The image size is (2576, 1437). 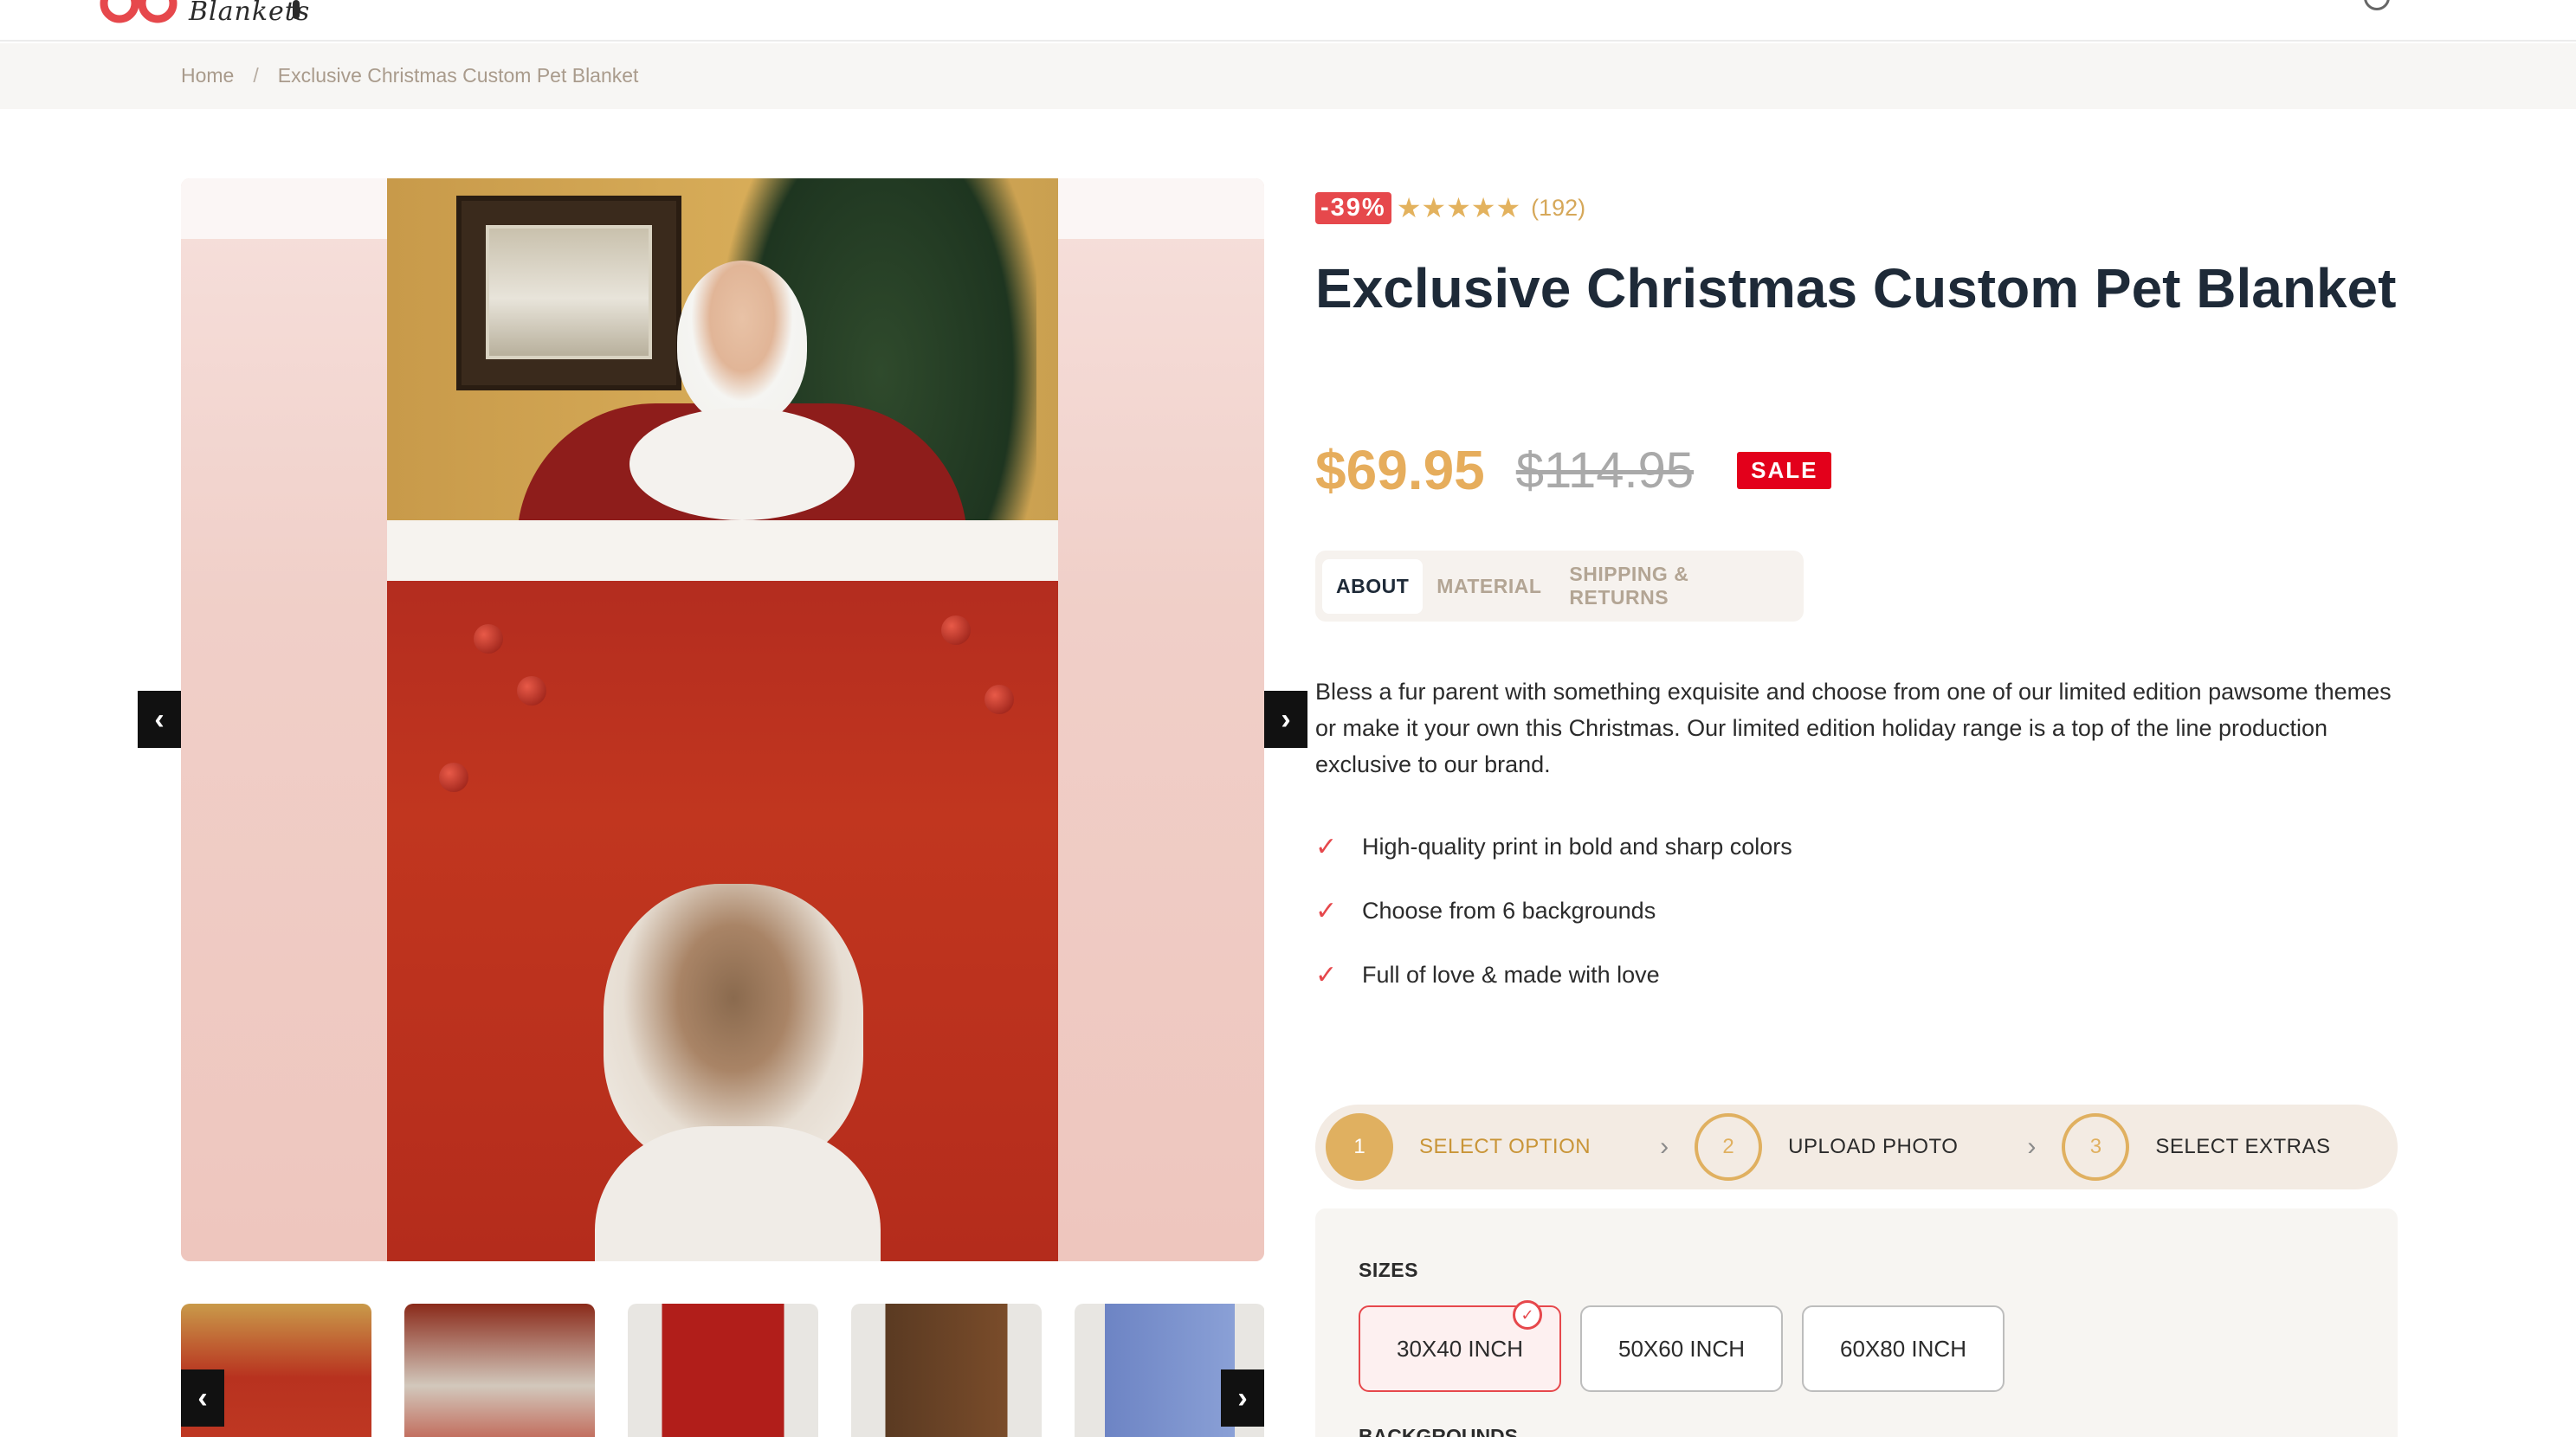 I want to click on size-option-60x80: 60X80 INCH, so click(x=1903, y=1348).